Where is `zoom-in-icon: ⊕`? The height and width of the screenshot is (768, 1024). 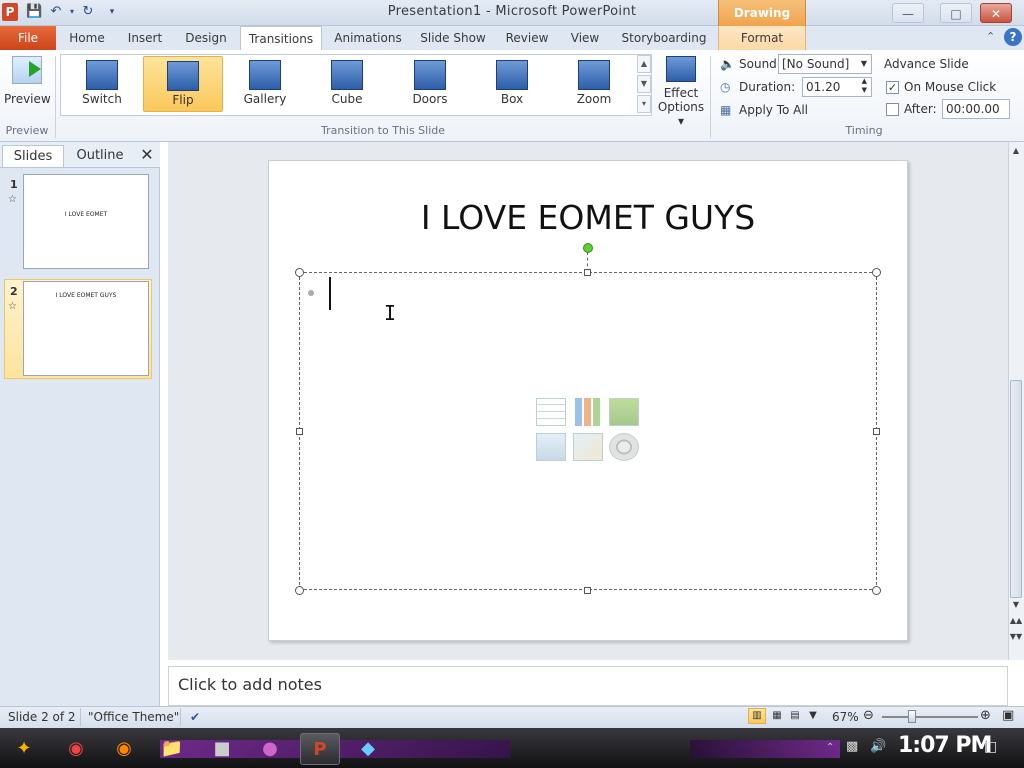
zoom-in-icon: ⊕ is located at coordinates (985, 715).